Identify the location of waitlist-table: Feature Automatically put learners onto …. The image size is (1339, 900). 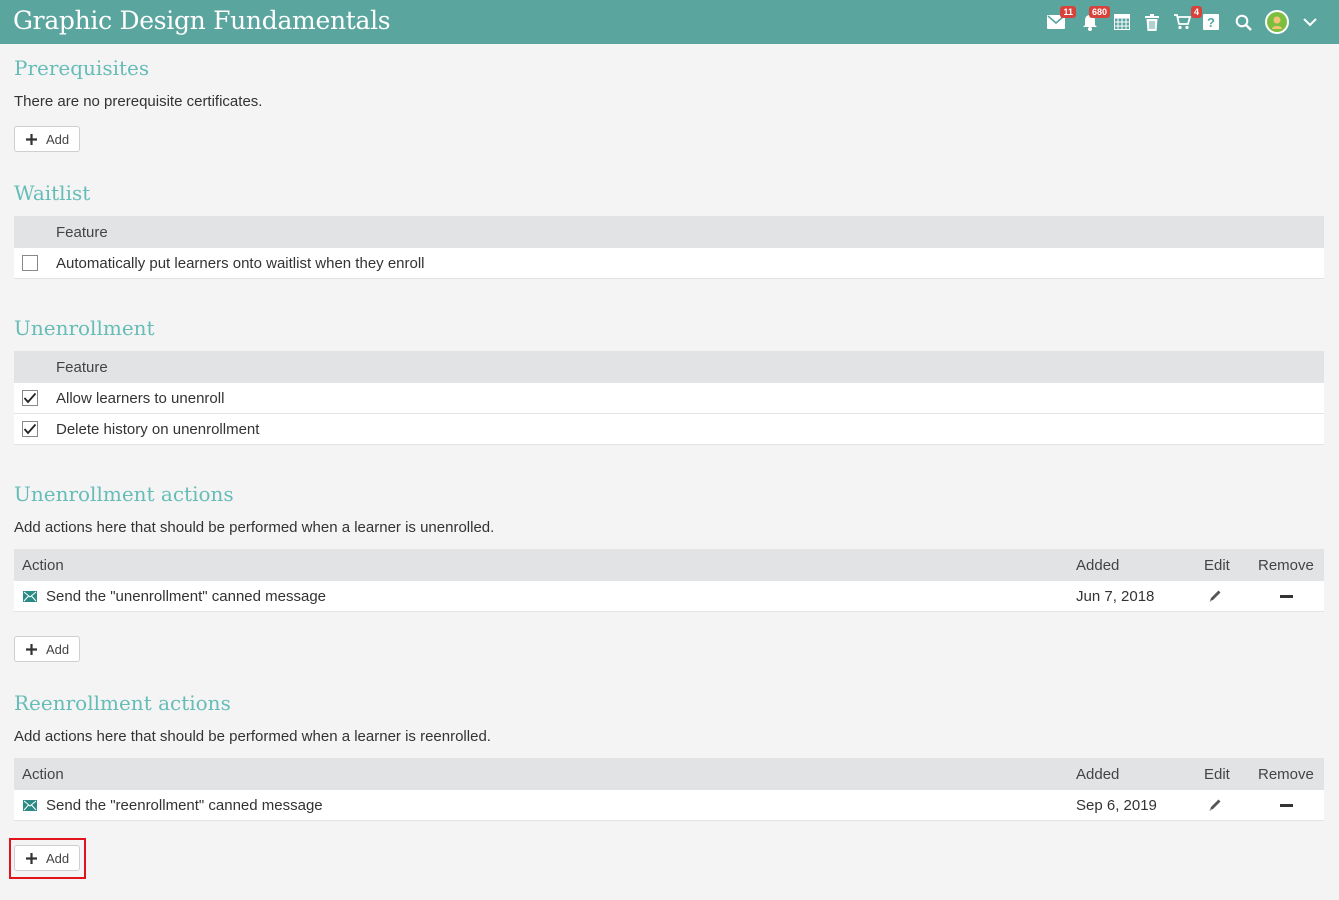
(669, 247).